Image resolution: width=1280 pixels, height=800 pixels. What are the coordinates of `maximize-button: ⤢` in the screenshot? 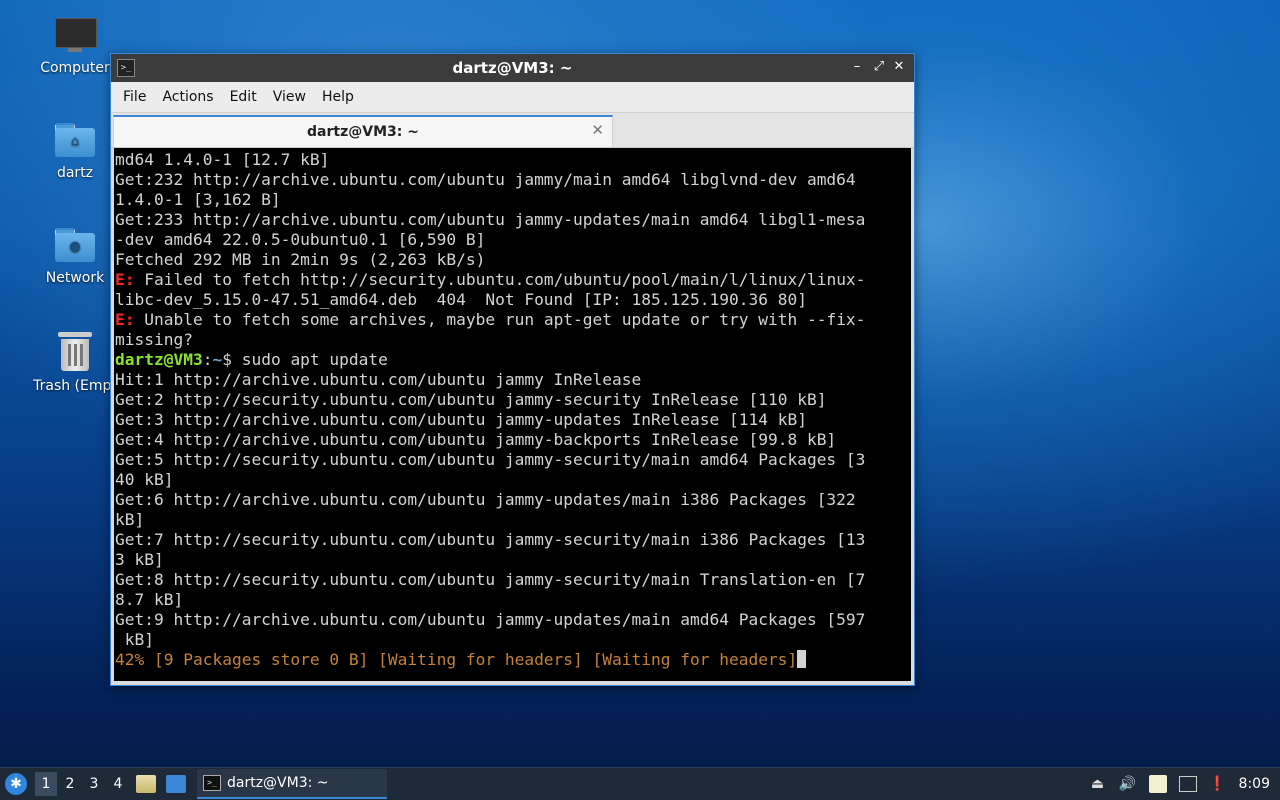 It's located at (879, 67).